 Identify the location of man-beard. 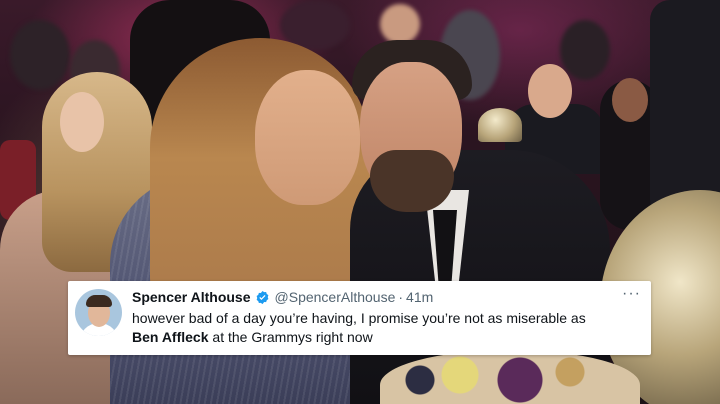
(412, 181).